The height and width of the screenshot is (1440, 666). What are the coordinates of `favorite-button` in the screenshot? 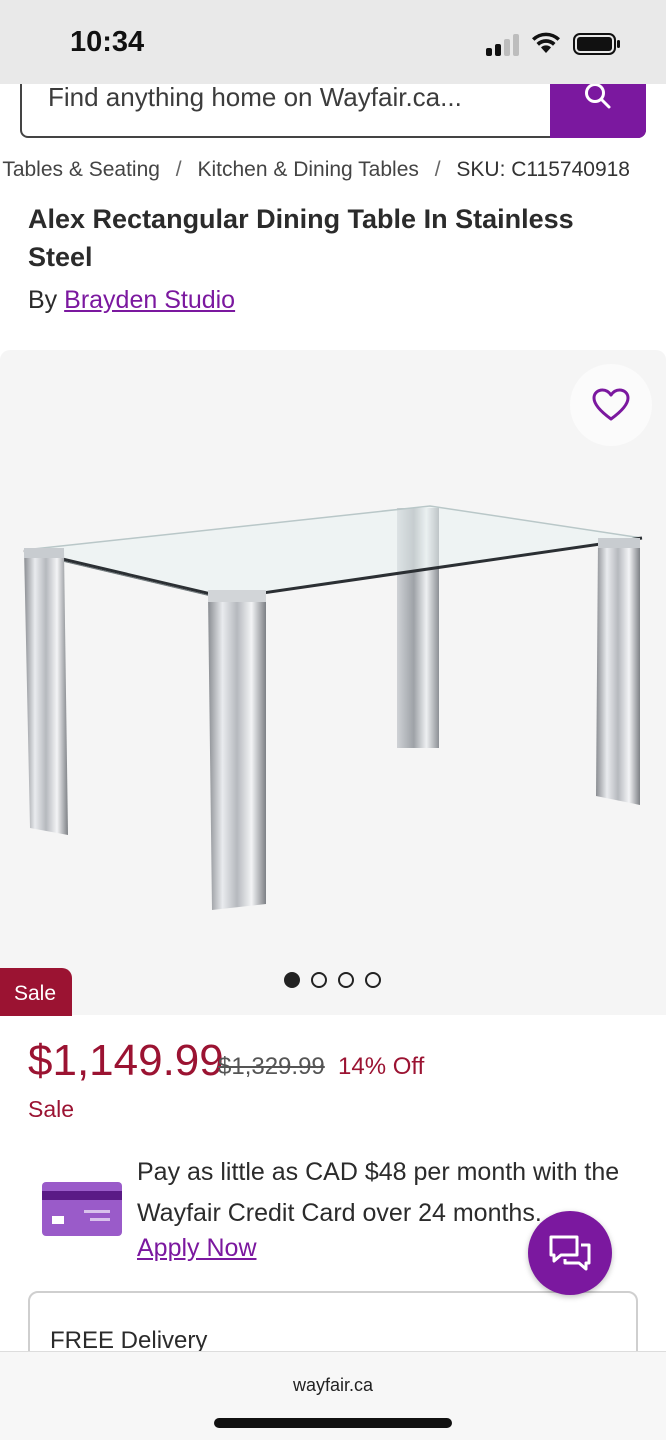 It's located at (611, 405).